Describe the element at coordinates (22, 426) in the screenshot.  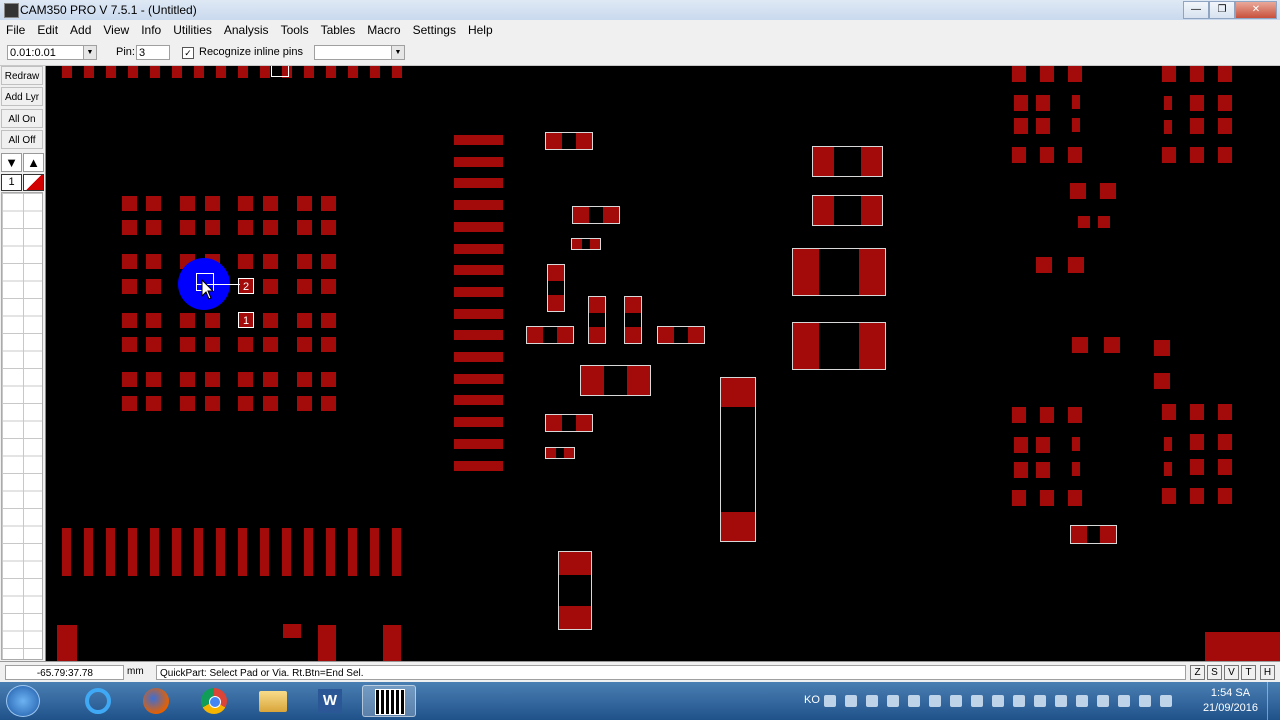
I see `layer-list-grid` at that location.